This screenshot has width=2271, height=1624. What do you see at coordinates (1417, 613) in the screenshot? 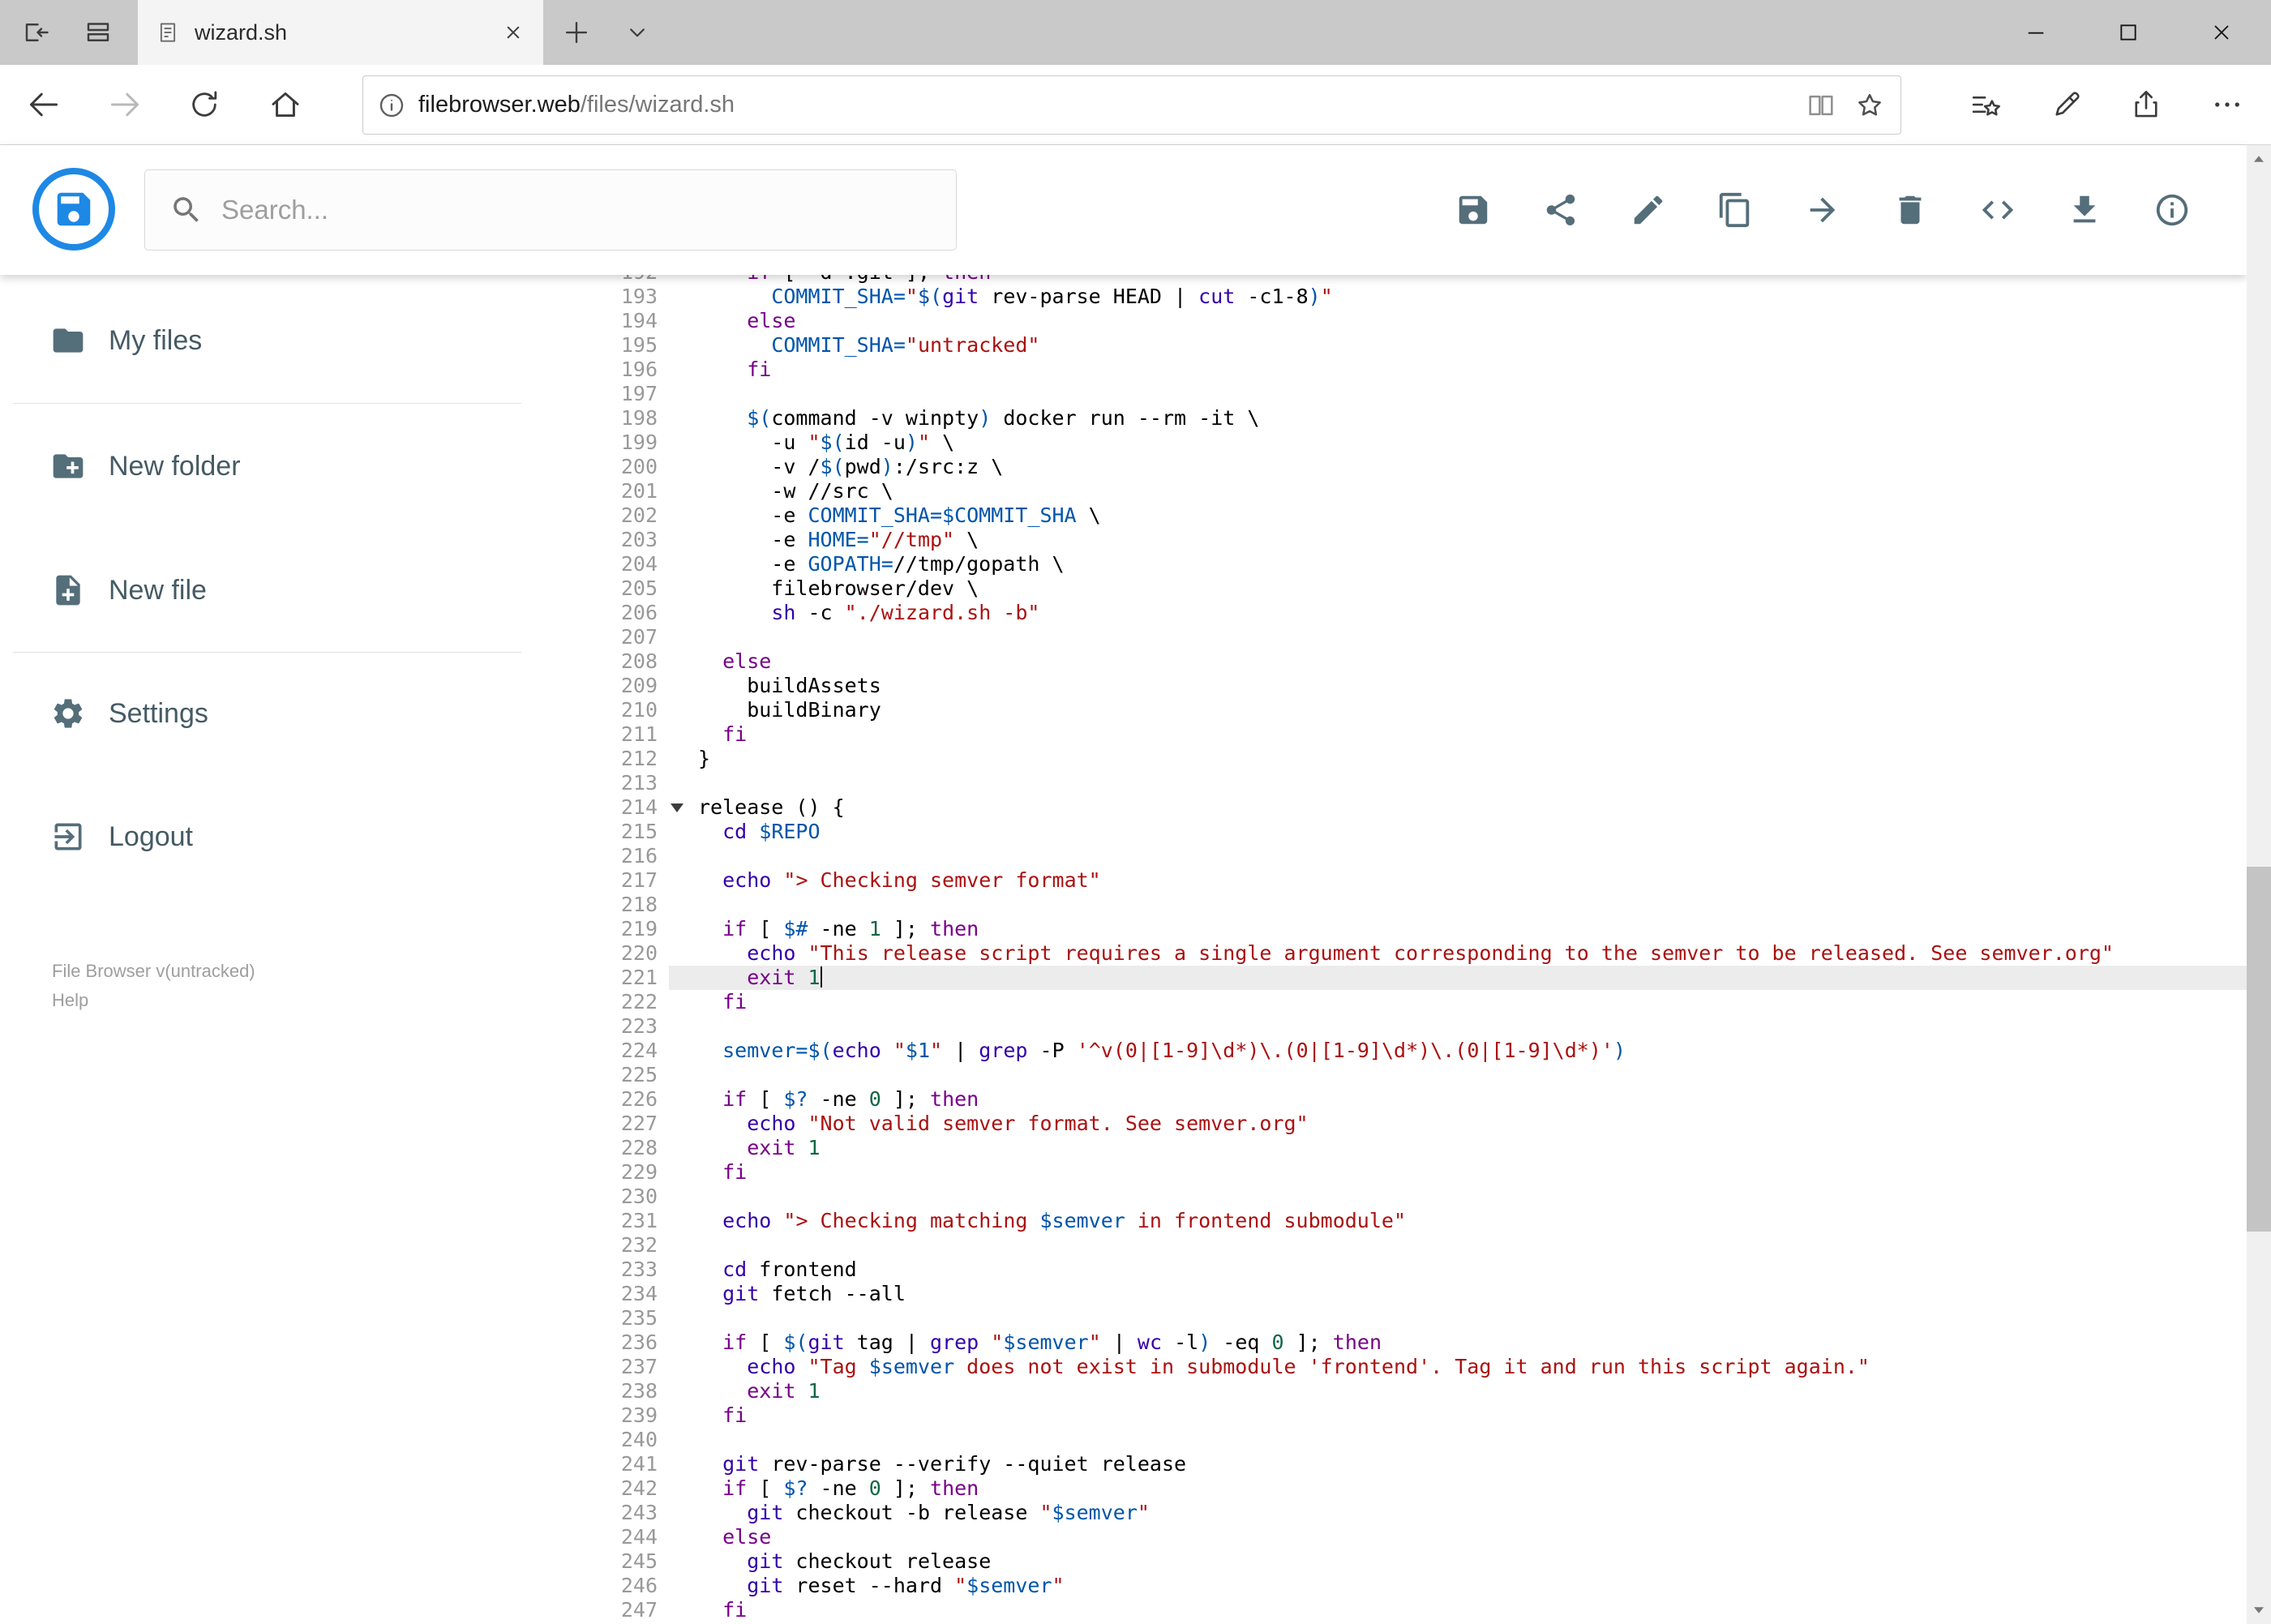
I see `code-line: 206 sh -c "./wizard.sh -b"` at bounding box center [1417, 613].